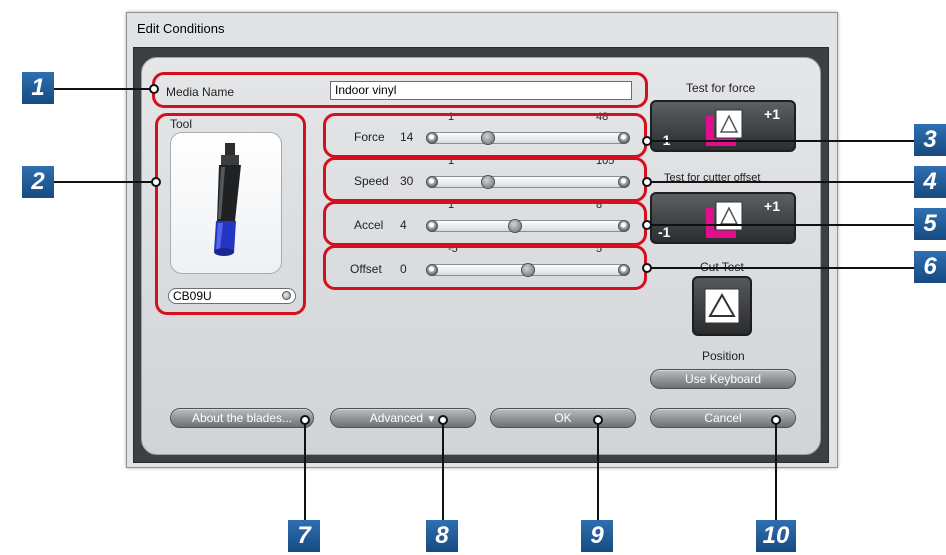  What do you see at coordinates (930, 267) in the screenshot?
I see `callout-badge-6: 6` at bounding box center [930, 267].